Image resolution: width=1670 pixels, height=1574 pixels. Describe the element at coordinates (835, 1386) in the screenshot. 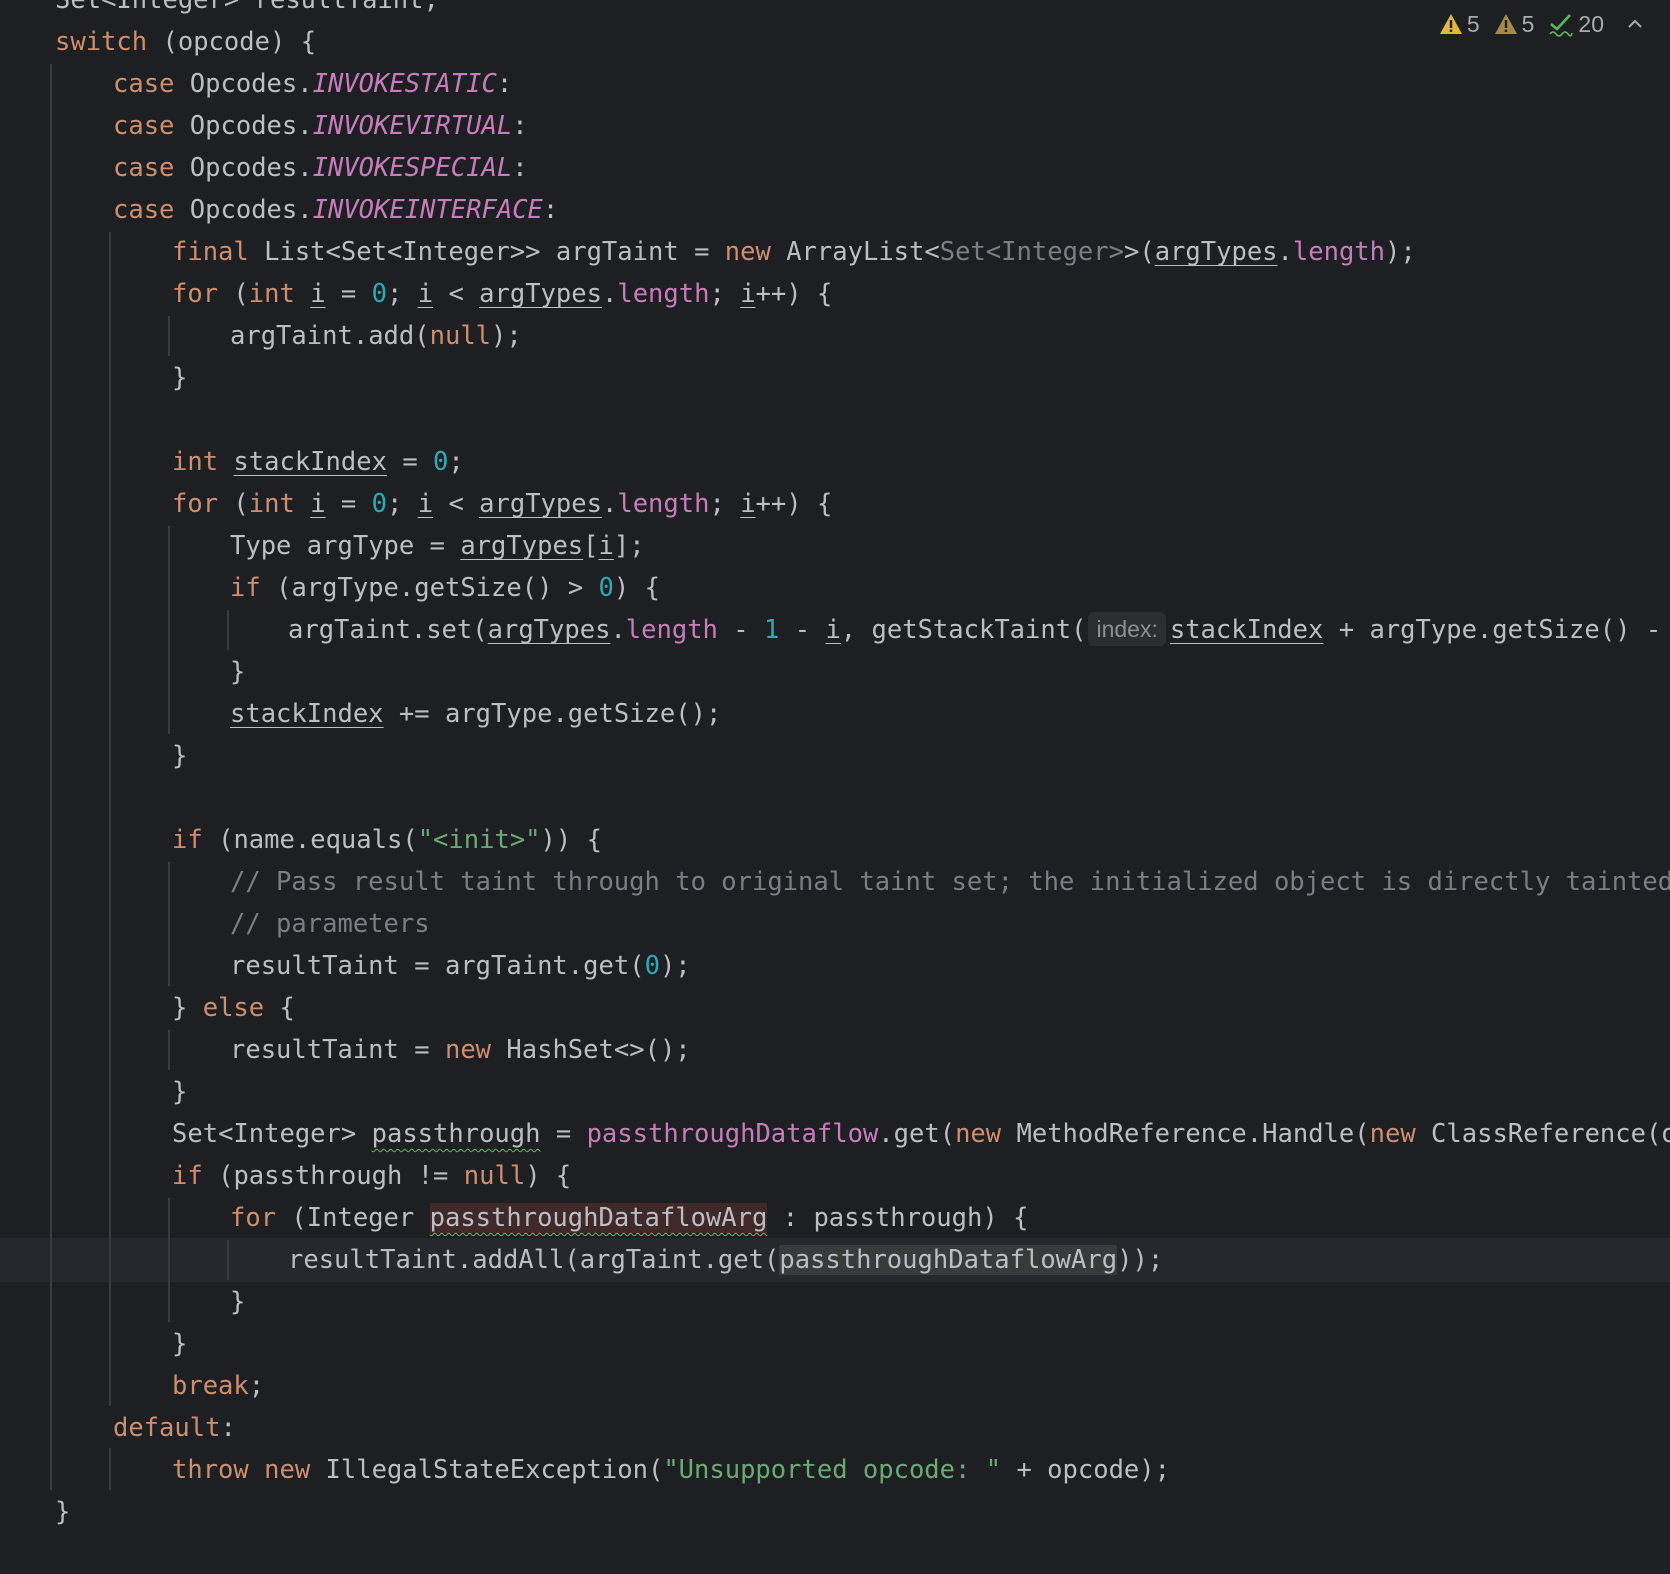

I see `code-line: break;` at that location.